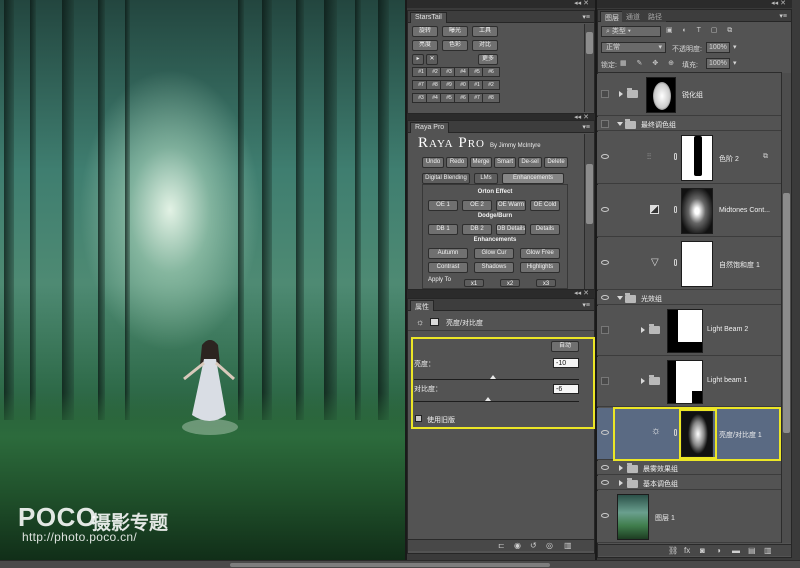 This screenshot has height=568, width=800. What do you see at coordinates (433, 162) in the screenshot?
I see `raya-undo-button: Undo` at bounding box center [433, 162].